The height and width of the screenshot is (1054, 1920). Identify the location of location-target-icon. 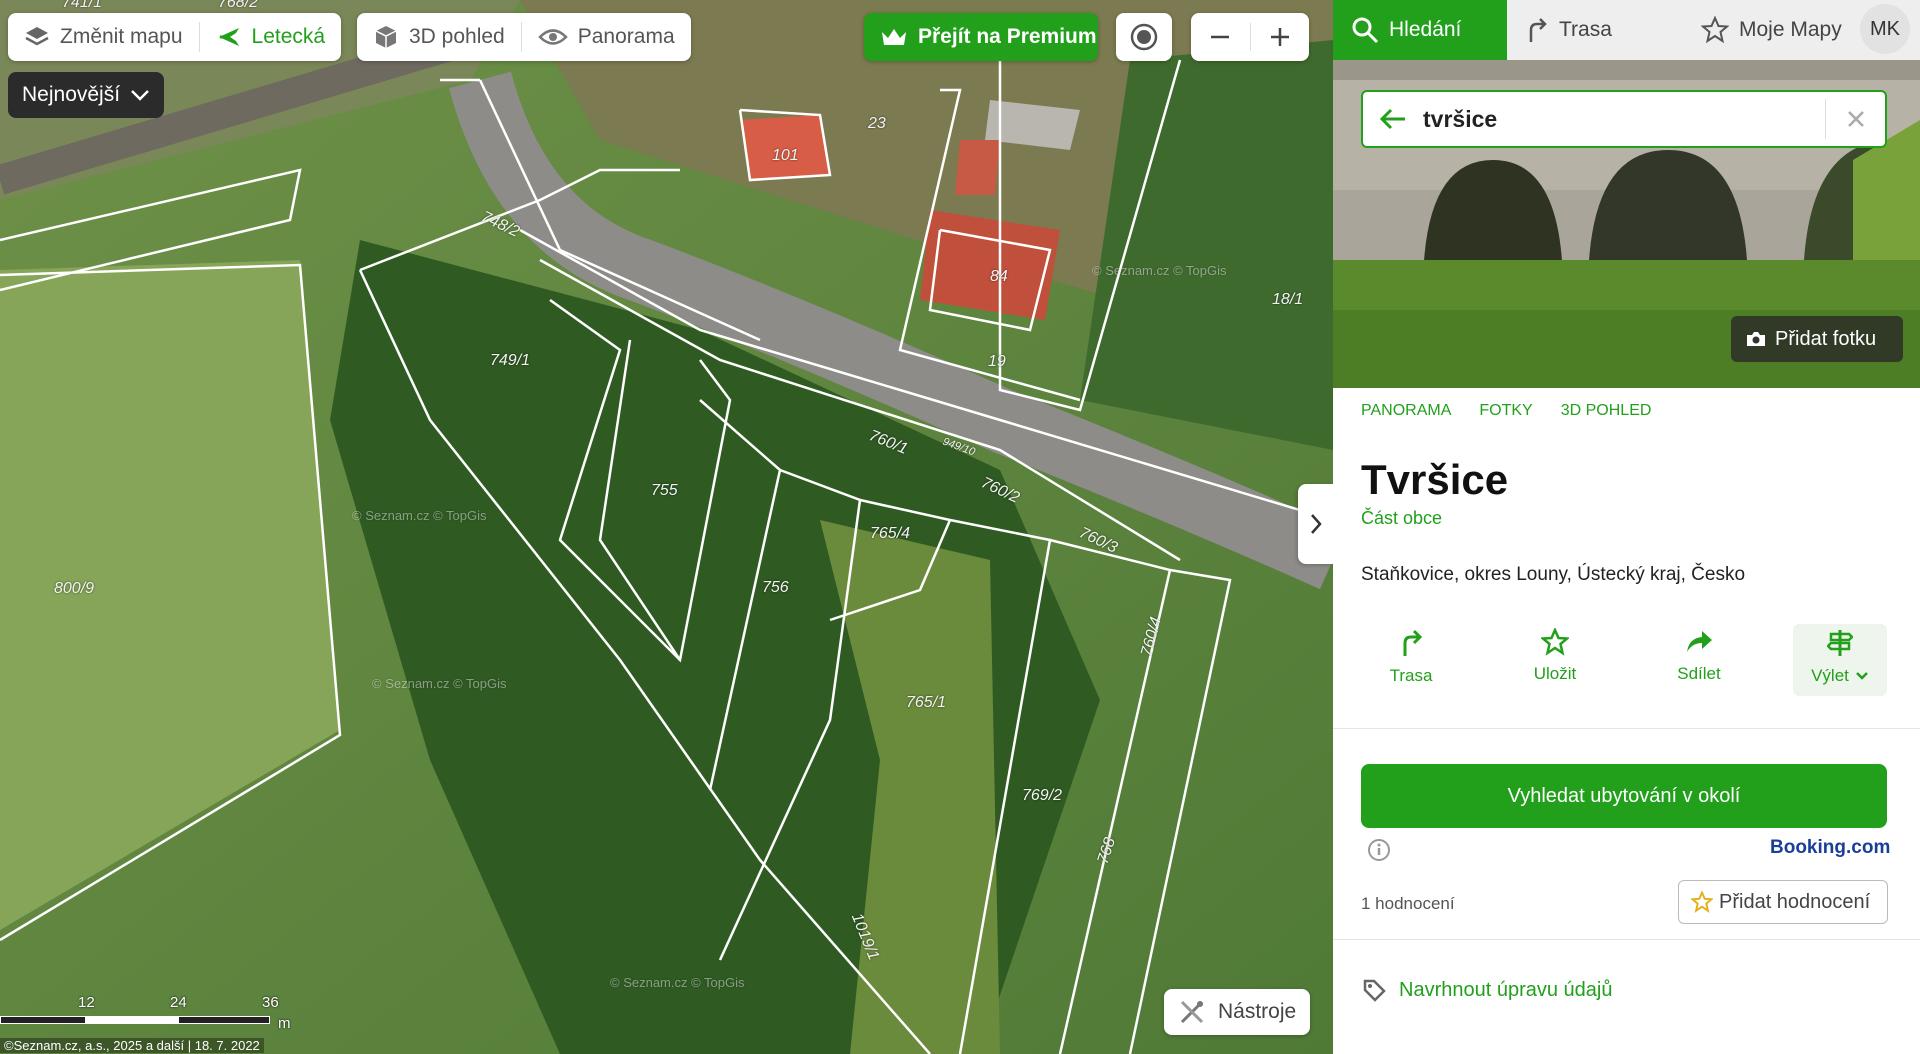
(1144, 37).